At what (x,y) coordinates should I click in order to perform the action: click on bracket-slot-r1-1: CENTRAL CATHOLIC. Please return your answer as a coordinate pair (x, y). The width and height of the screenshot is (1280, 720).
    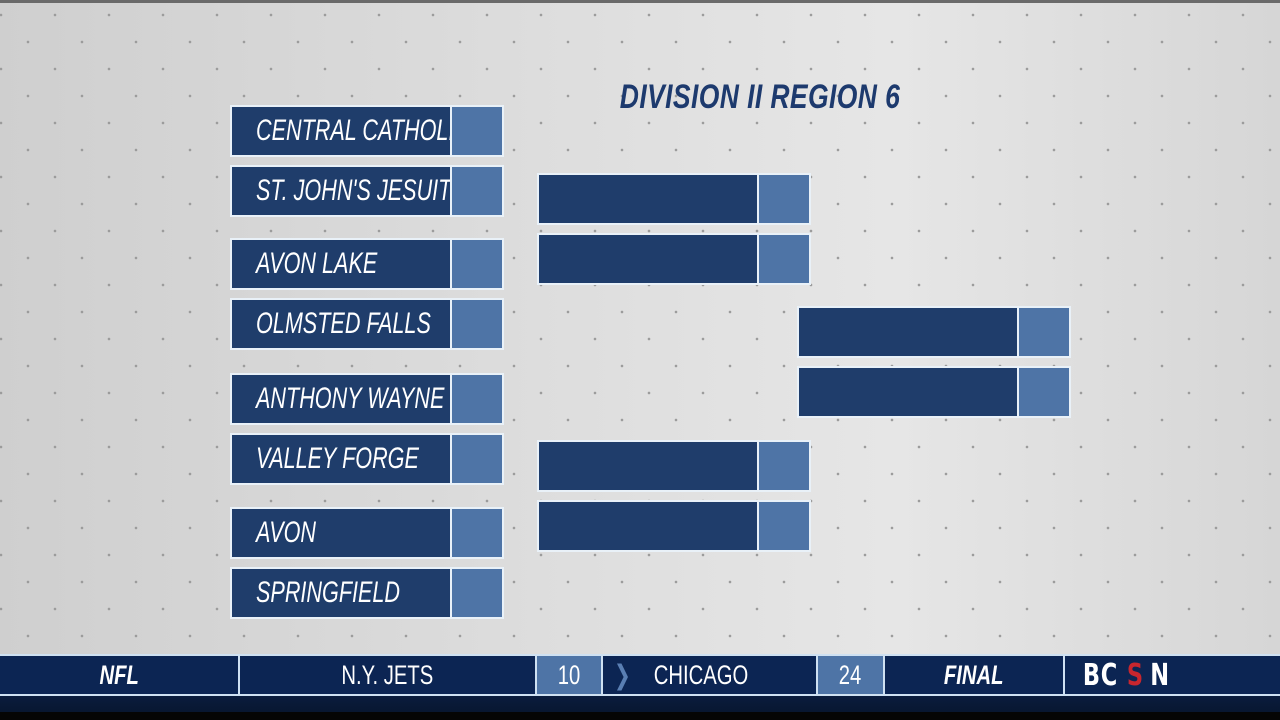
    Looking at the image, I should click on (367, 131).